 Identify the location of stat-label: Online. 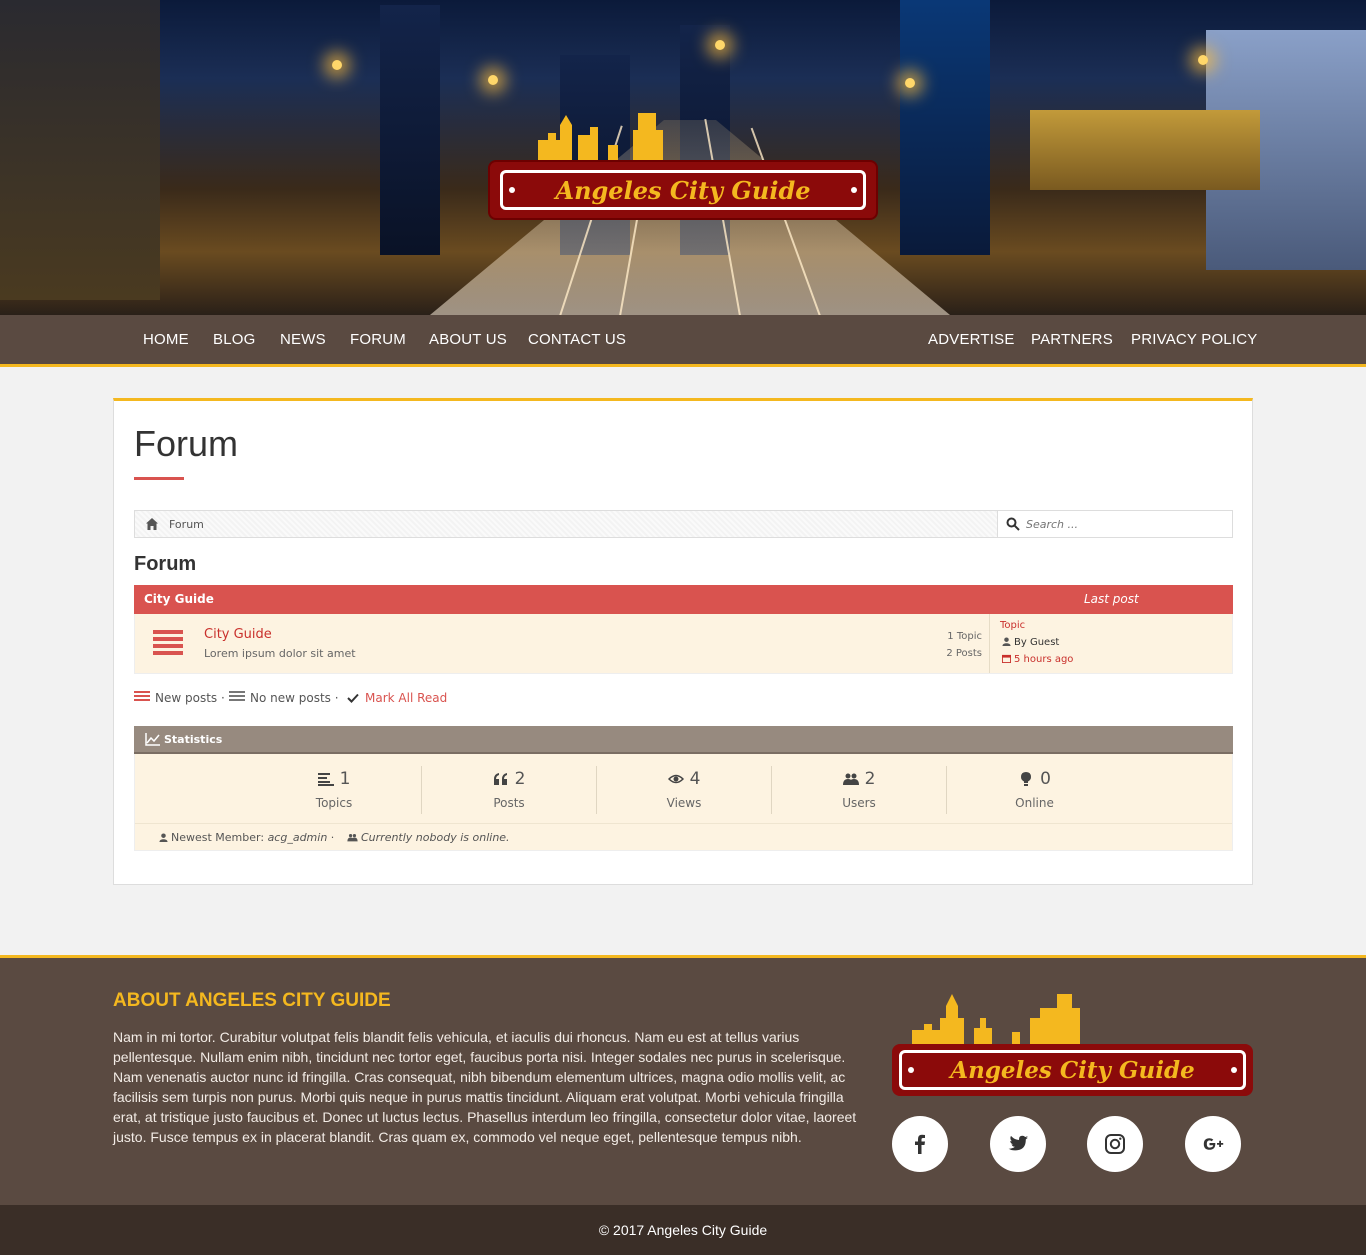
(1034, 803).